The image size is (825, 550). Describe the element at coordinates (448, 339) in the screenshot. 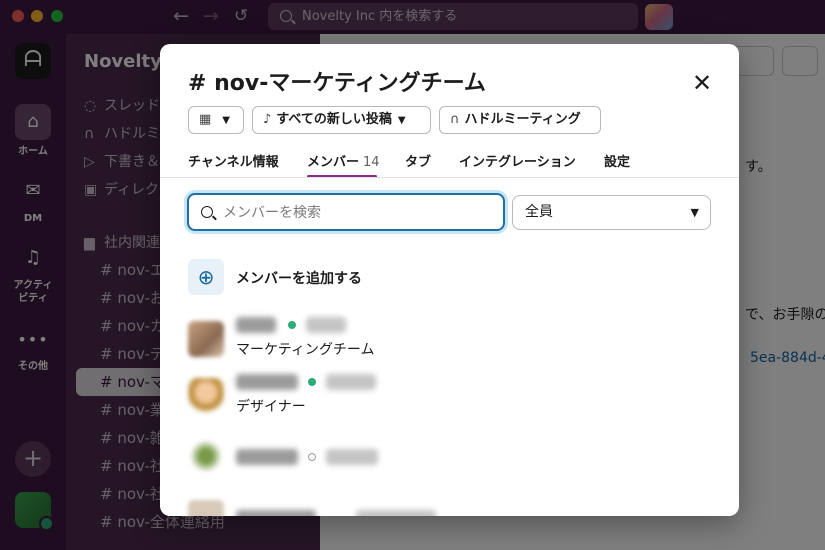

I see `member-row: マーケティングチーム` at that location.